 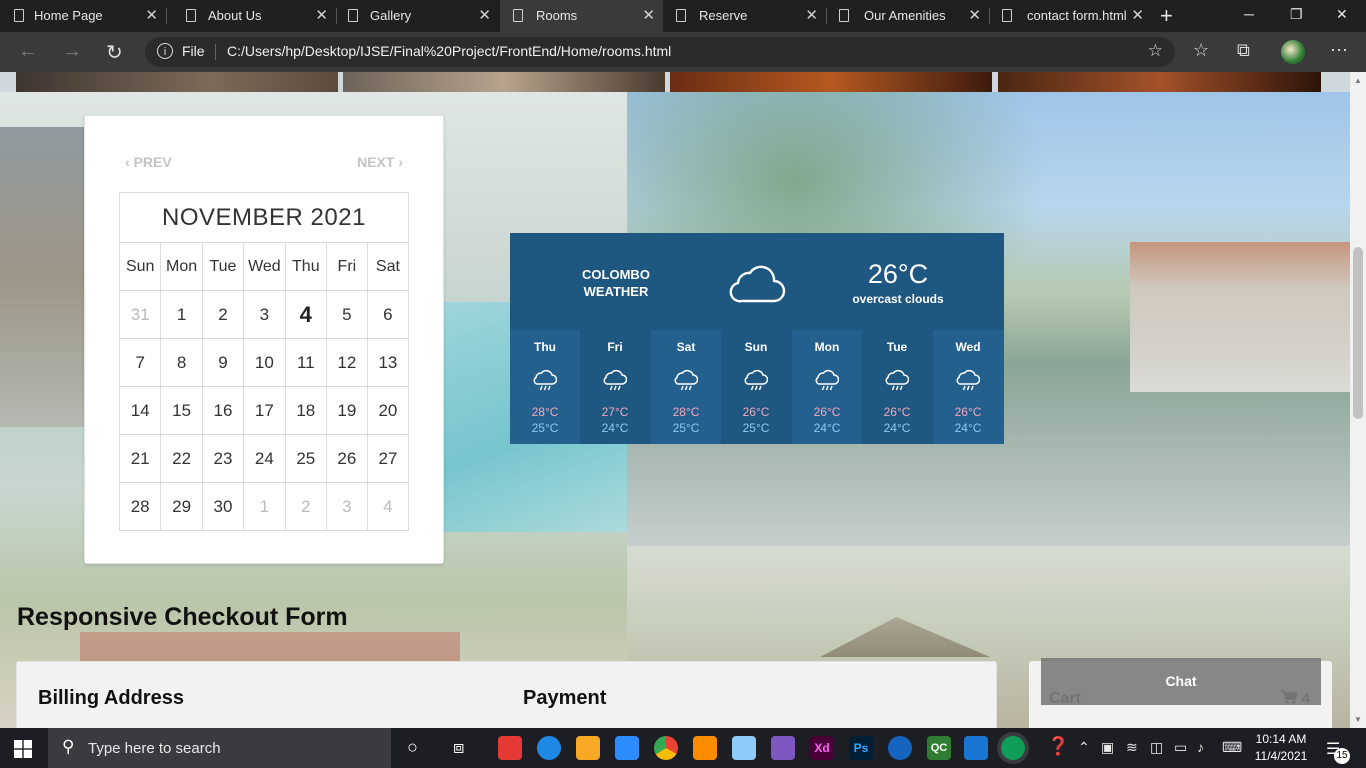 I want to click on chevron-up-icon: ⌃, so click(x=1084, y=747).